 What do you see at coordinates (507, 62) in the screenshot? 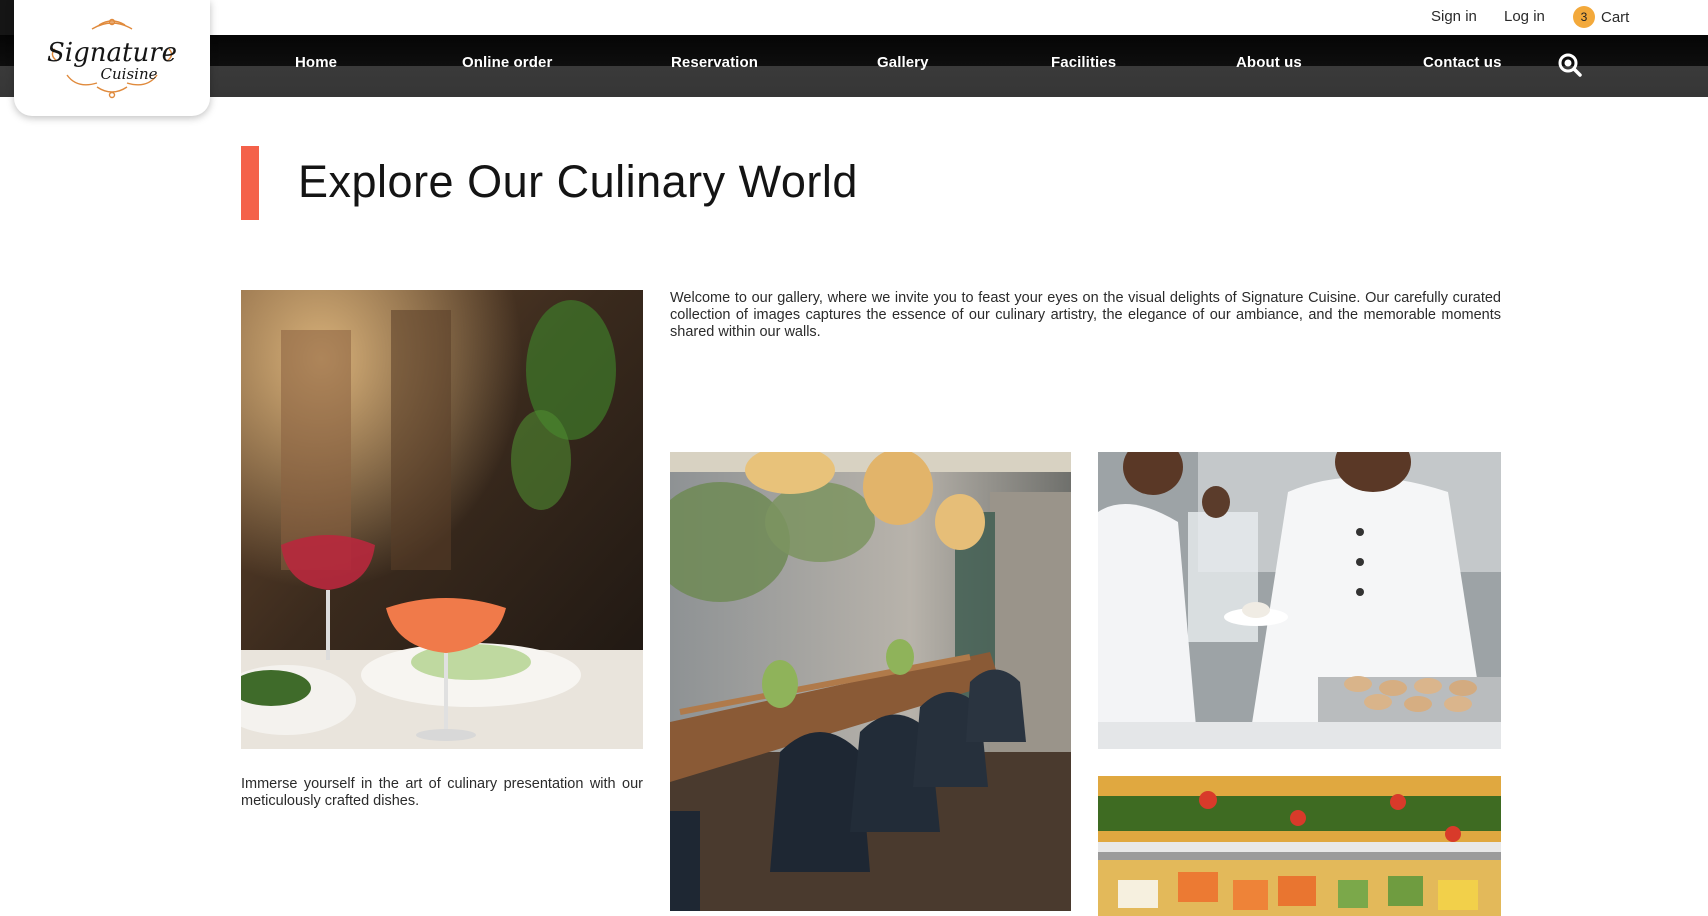
I see `nav-online-order: Online order` at bounding box center [507, 62].